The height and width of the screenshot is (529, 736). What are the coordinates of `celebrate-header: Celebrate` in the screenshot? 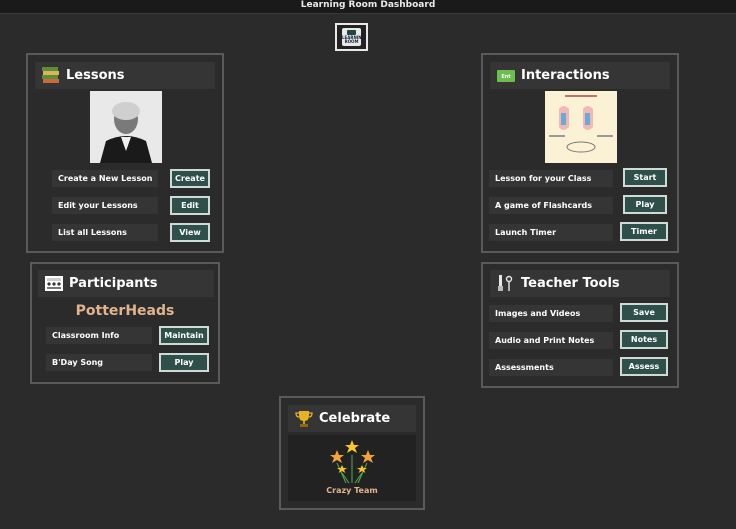 It's located at (352, 418).